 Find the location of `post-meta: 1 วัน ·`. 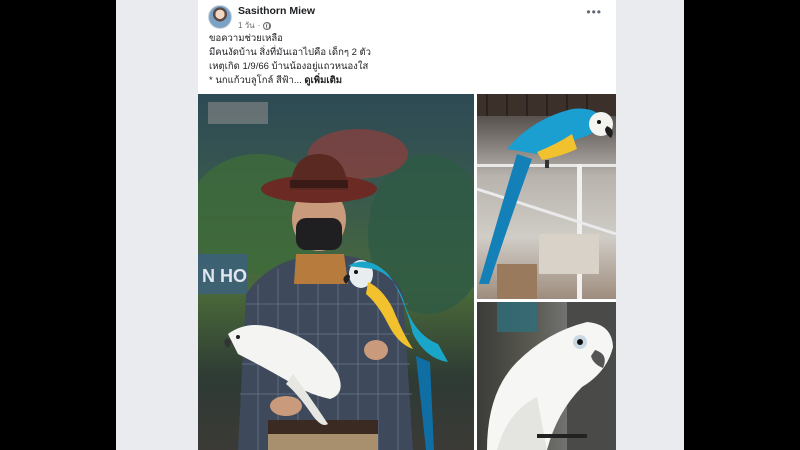

post-meta: 1 วัน · is located at coordinates (255, 25).